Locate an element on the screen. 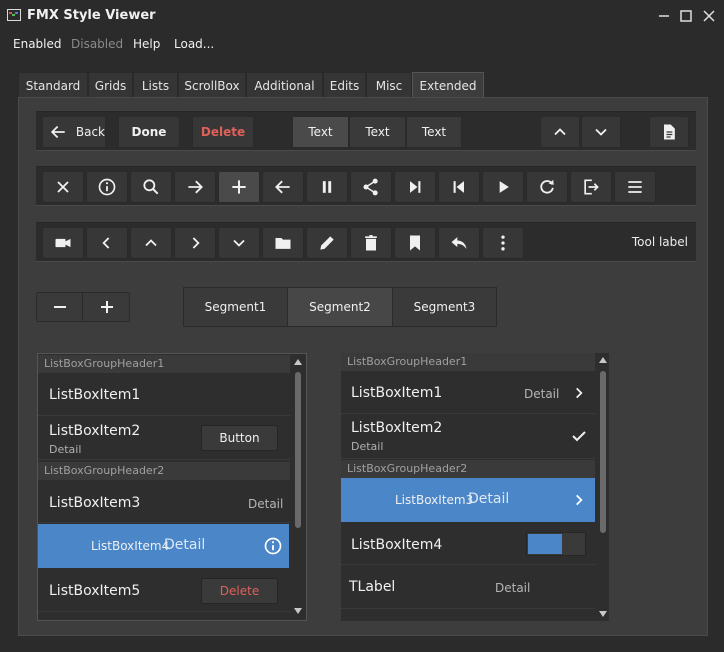  reply-button is located at coordinates (459, 243).